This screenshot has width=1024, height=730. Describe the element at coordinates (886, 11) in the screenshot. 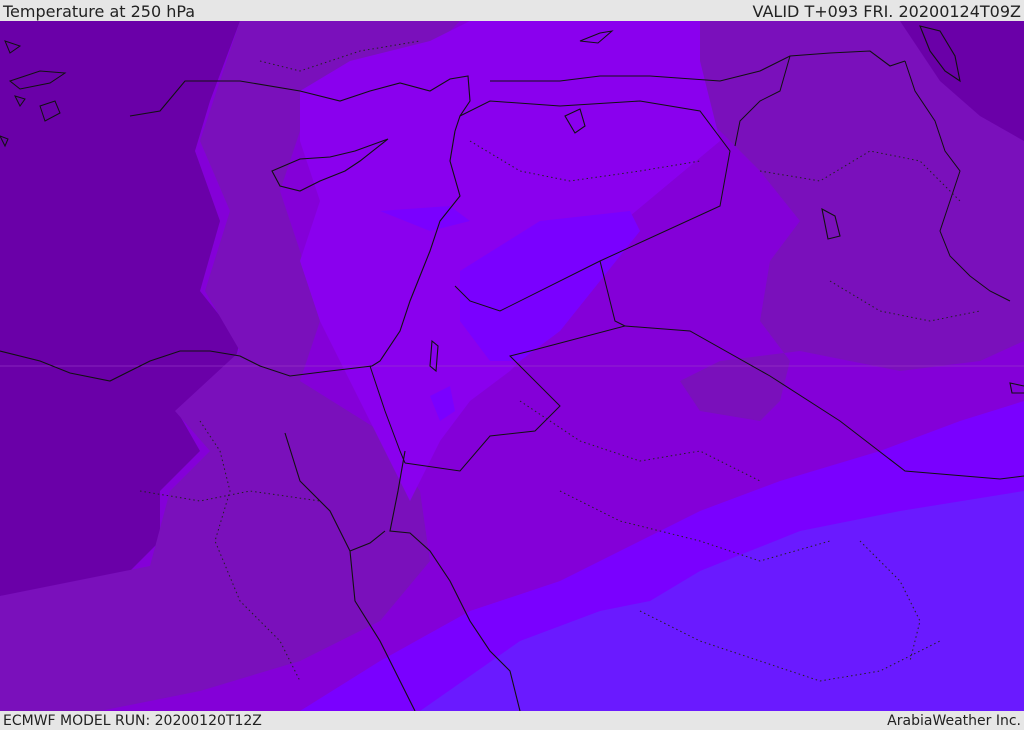

I see `valid-time-label: VALID T+093 FRI. 20200124T09Z` at that location.